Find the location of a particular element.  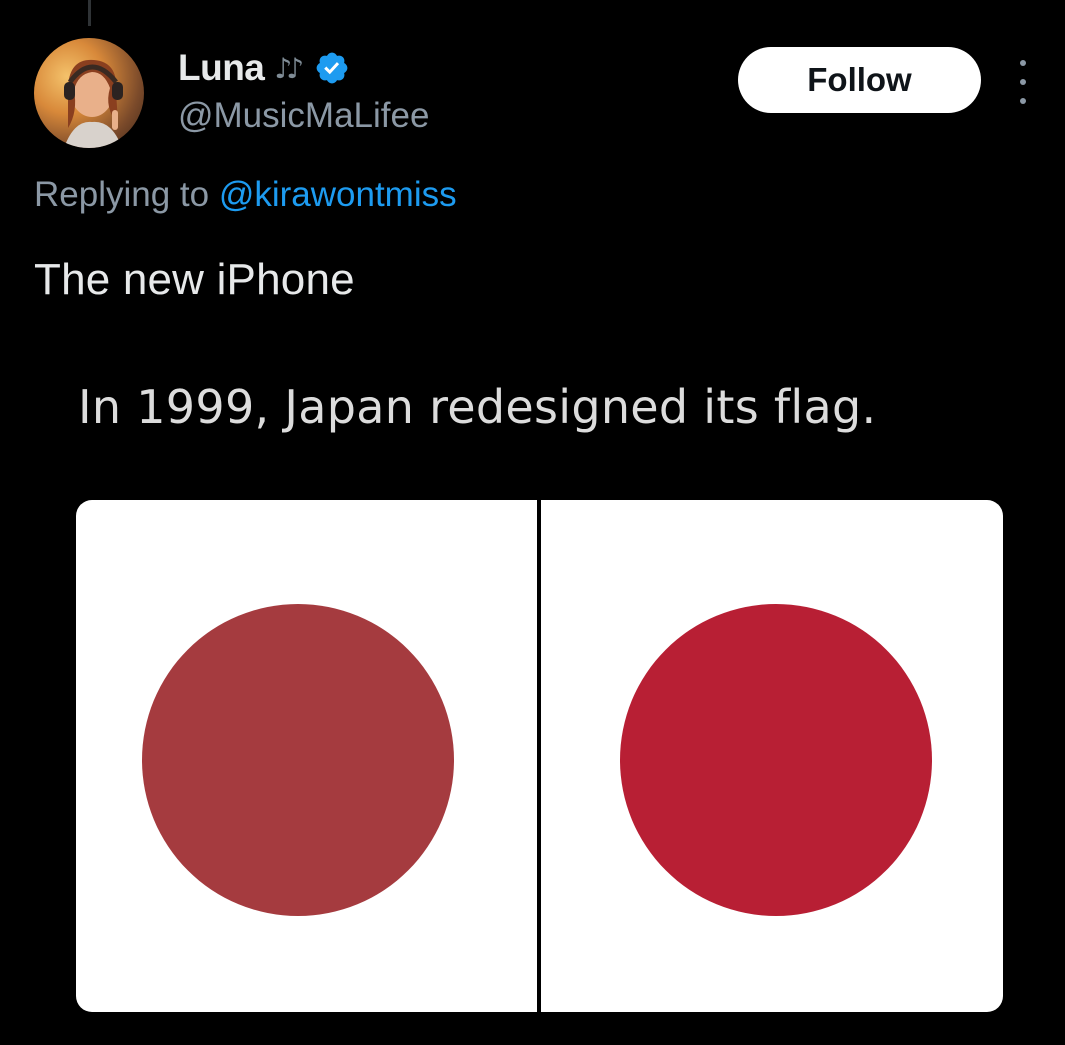

author-avatar is located at coordinates (89, 93).